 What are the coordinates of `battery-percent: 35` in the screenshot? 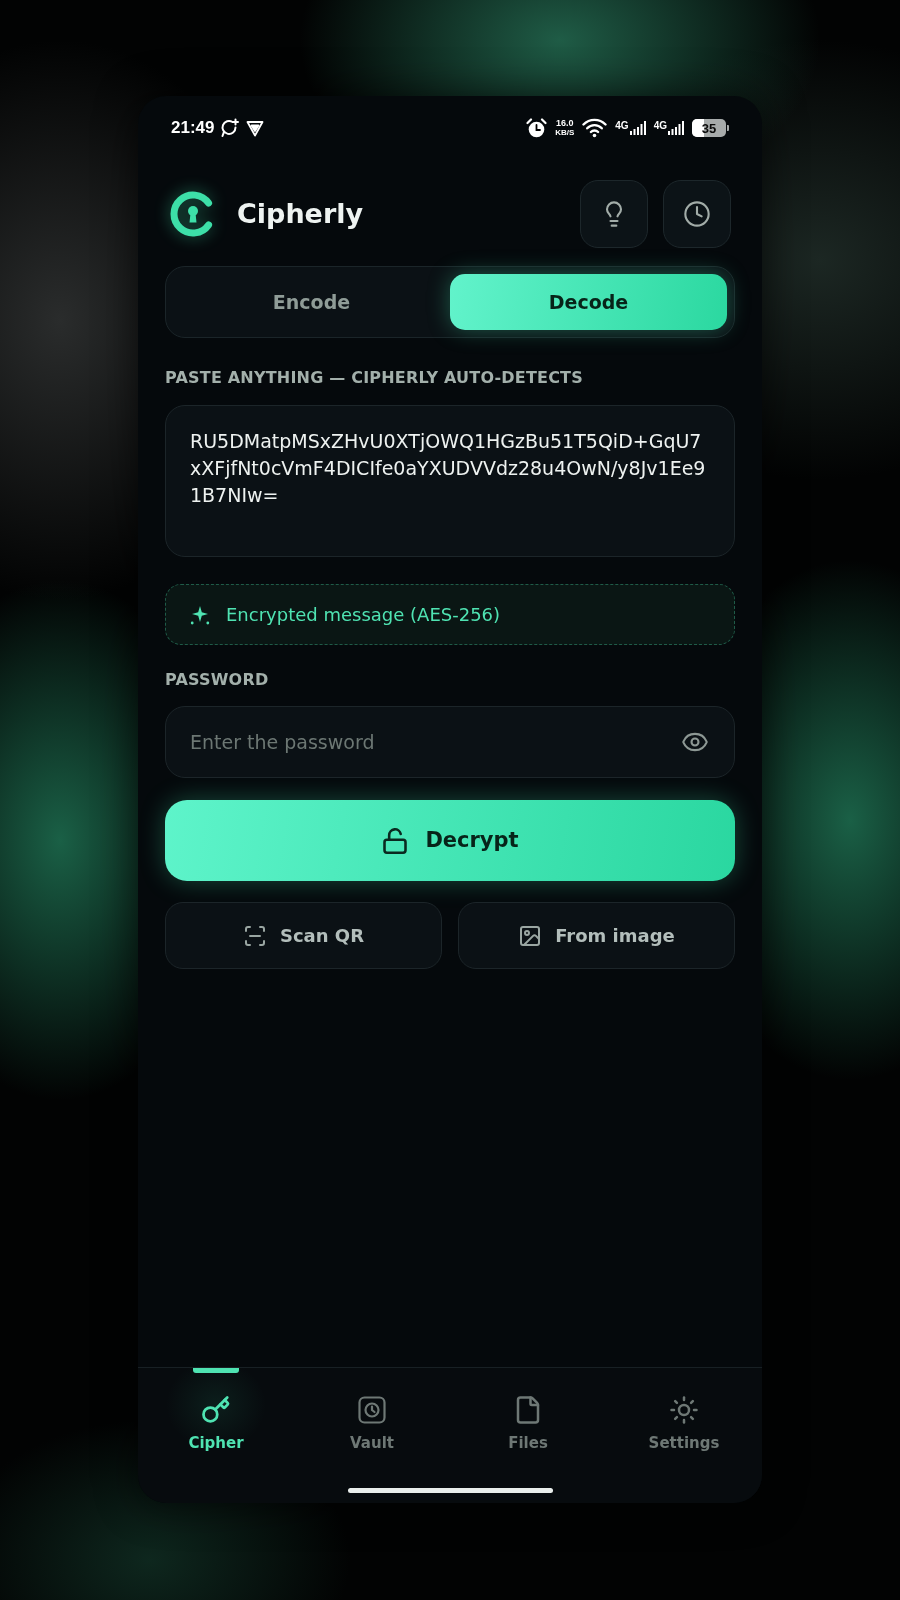 It's located at (709, 128).